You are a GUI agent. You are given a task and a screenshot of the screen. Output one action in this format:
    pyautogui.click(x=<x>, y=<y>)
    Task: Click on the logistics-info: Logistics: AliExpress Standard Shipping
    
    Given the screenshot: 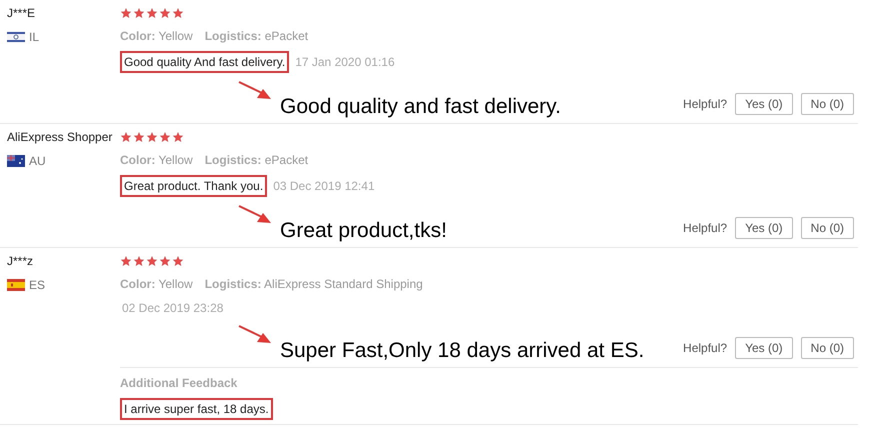 What is the action you would take?
    pyautogui.click(x=313, y=284)
    